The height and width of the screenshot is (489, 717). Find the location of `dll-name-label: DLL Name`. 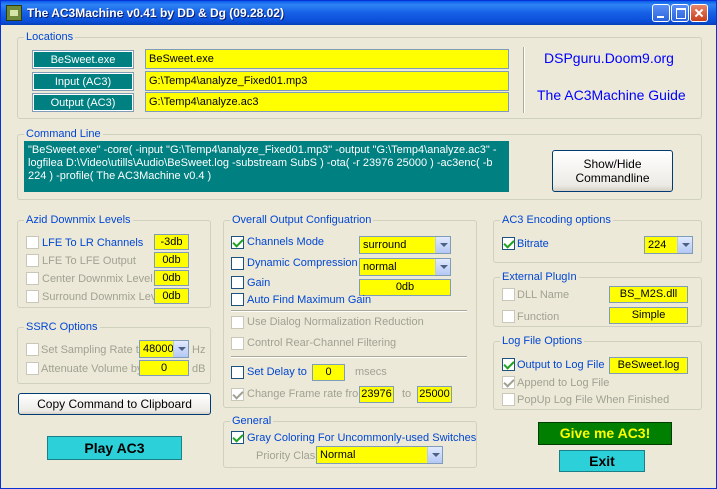

dll-name-label: DLL Name is located at coordinates (543, 295).